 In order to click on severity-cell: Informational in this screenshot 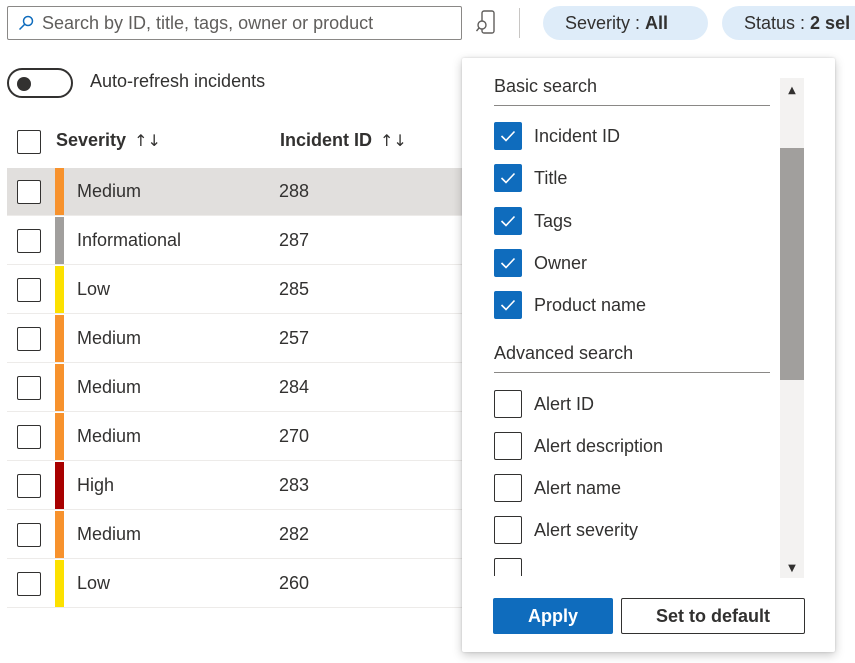, I will do `click(129, 240)`.